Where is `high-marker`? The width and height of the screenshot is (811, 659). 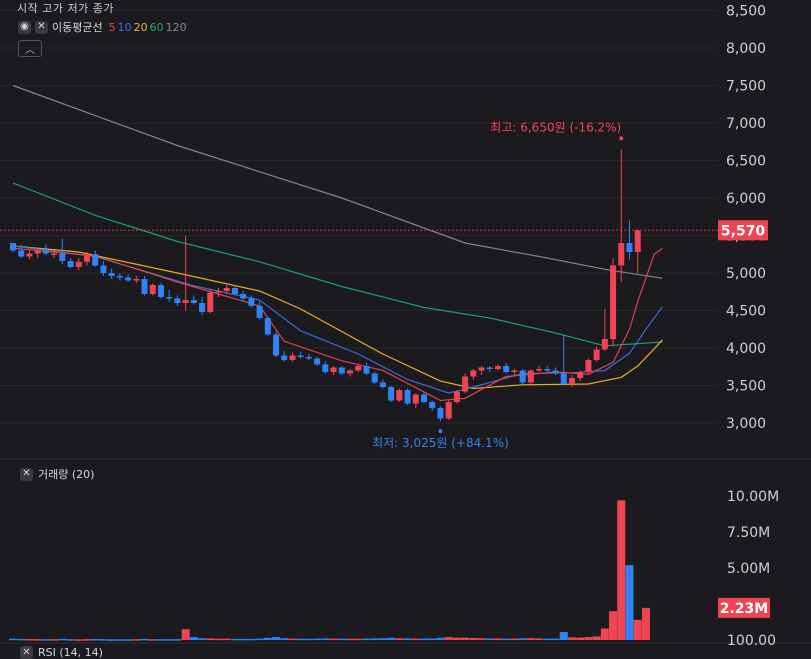 high-marker is located at coordinates (621, 138).